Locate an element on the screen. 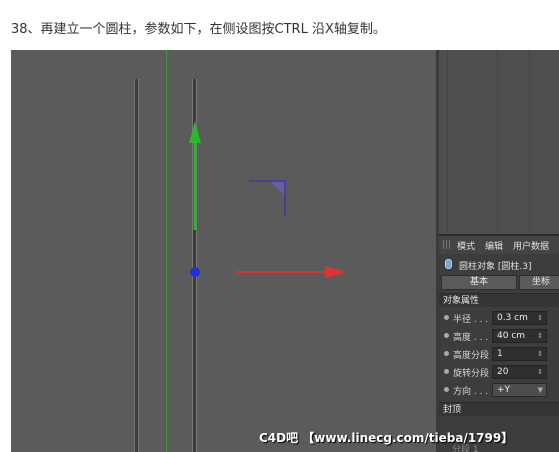 This screenshot has width=559, height=452. prop-label: 半径 . . . is located at coordinates (471, 320).